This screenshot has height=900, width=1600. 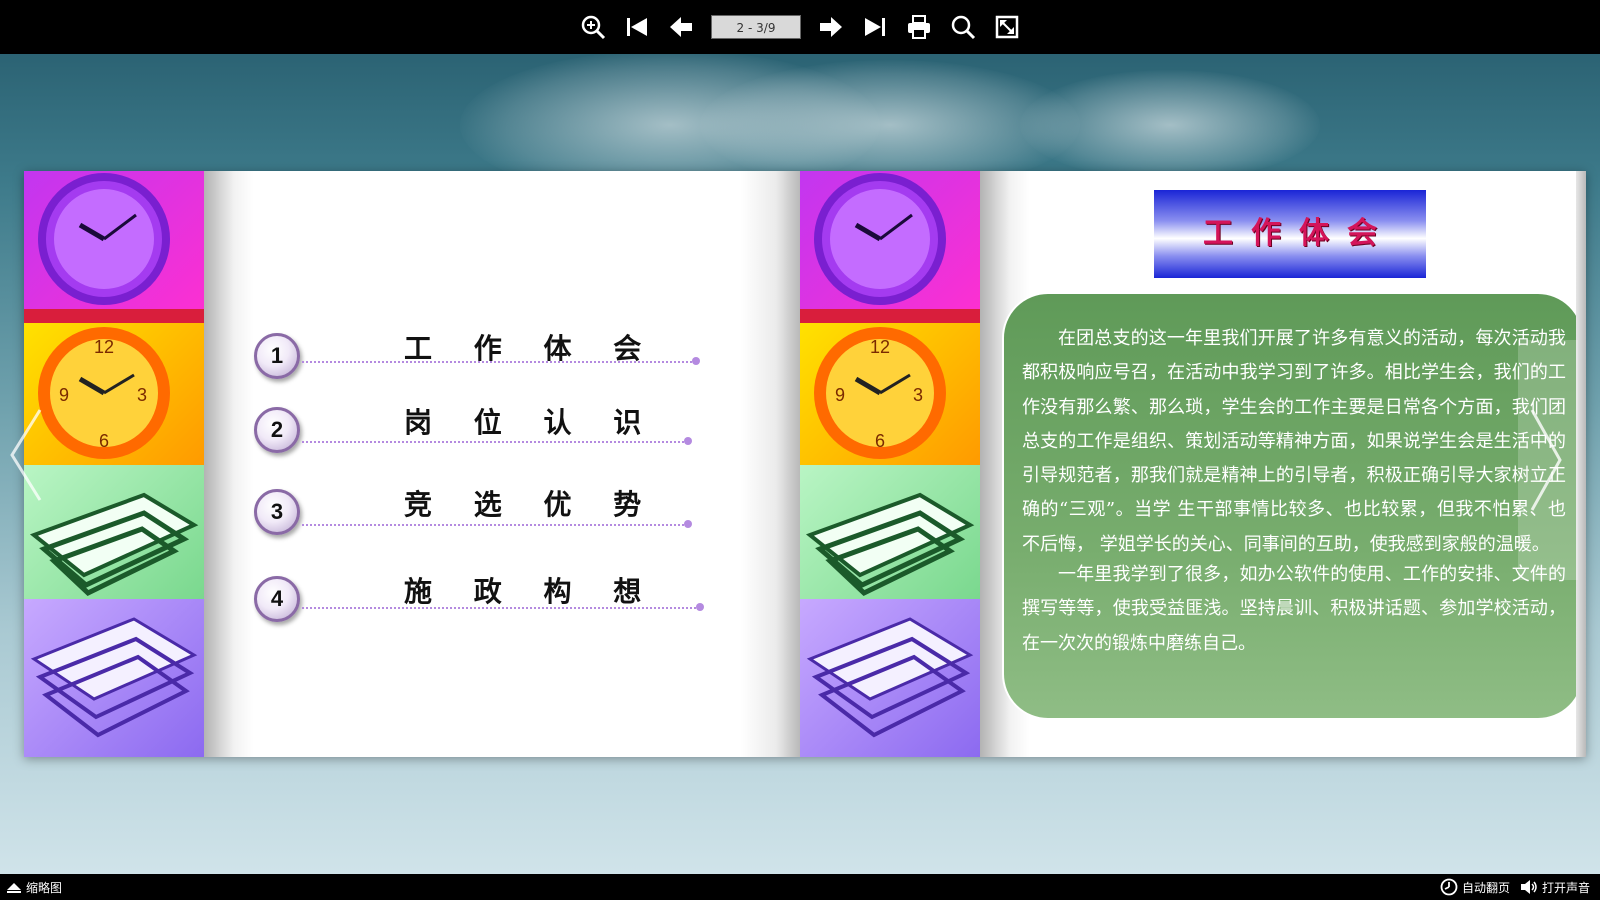 I want to click on toc-item: 3 竞 选 优 势, so click(x=484, y=518).